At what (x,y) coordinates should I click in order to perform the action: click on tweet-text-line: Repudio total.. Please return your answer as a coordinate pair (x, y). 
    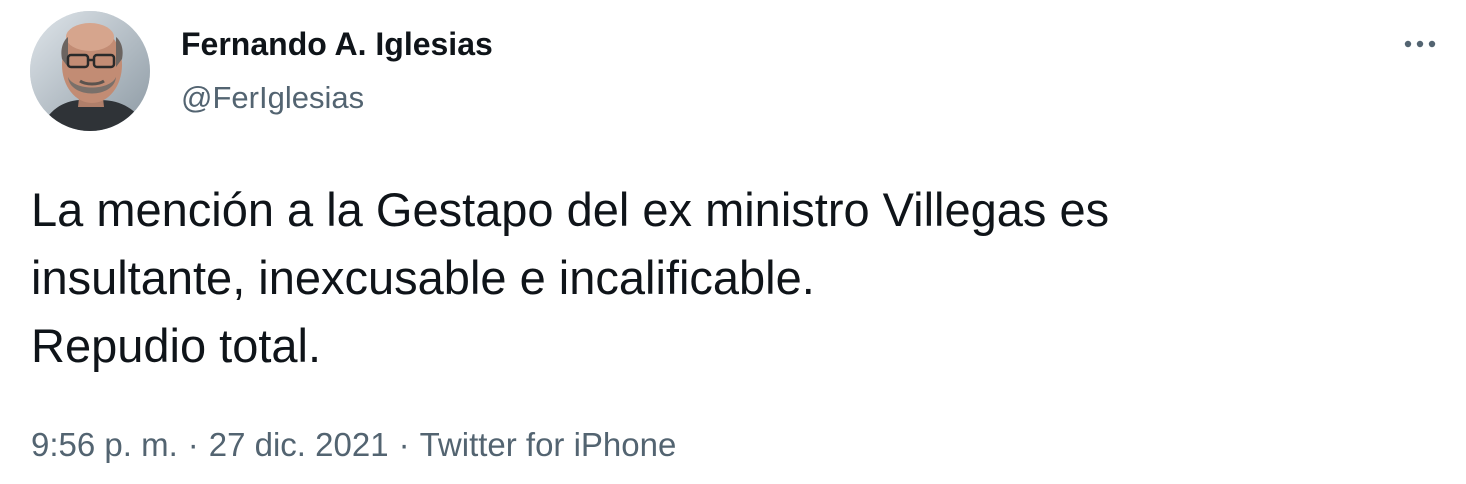
    Looking at the image, I should click on (176, 345).